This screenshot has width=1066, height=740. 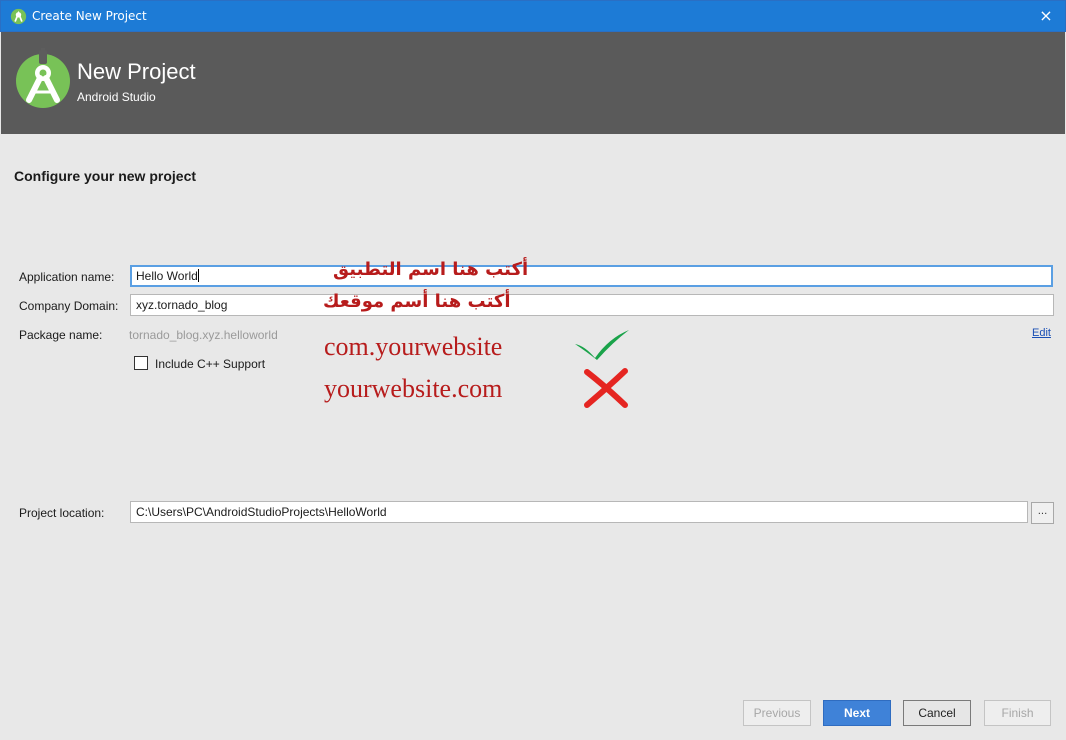 What do you see at coordinates (777, 713) in the screenshot?
I see `previous-button: Previous` at bounding box center [777, 713].